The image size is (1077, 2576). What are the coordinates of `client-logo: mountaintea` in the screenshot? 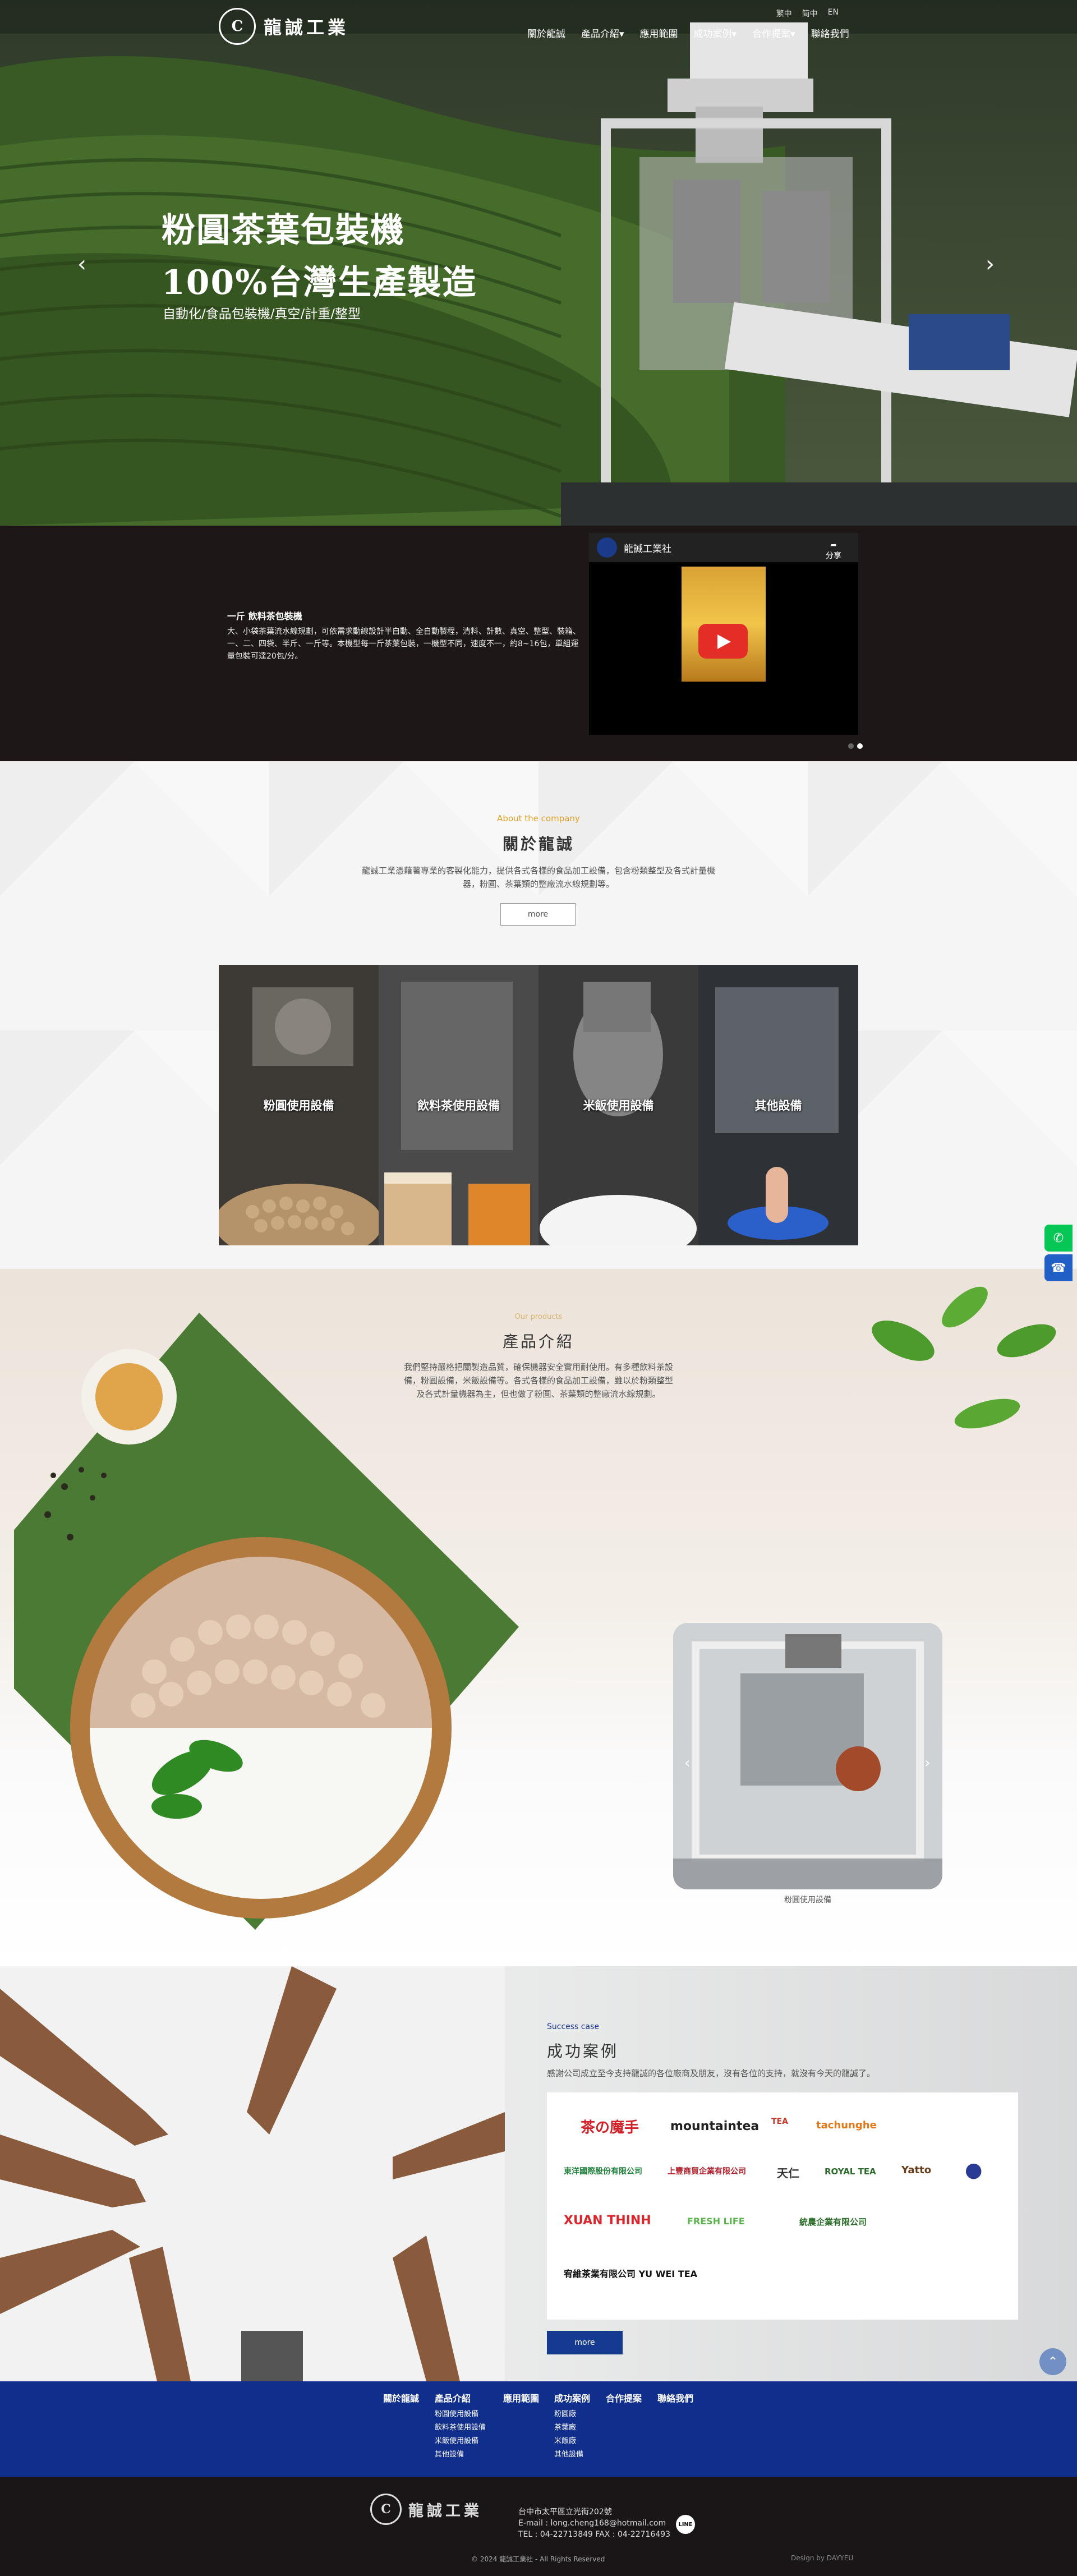 It's located at (715, 2126).